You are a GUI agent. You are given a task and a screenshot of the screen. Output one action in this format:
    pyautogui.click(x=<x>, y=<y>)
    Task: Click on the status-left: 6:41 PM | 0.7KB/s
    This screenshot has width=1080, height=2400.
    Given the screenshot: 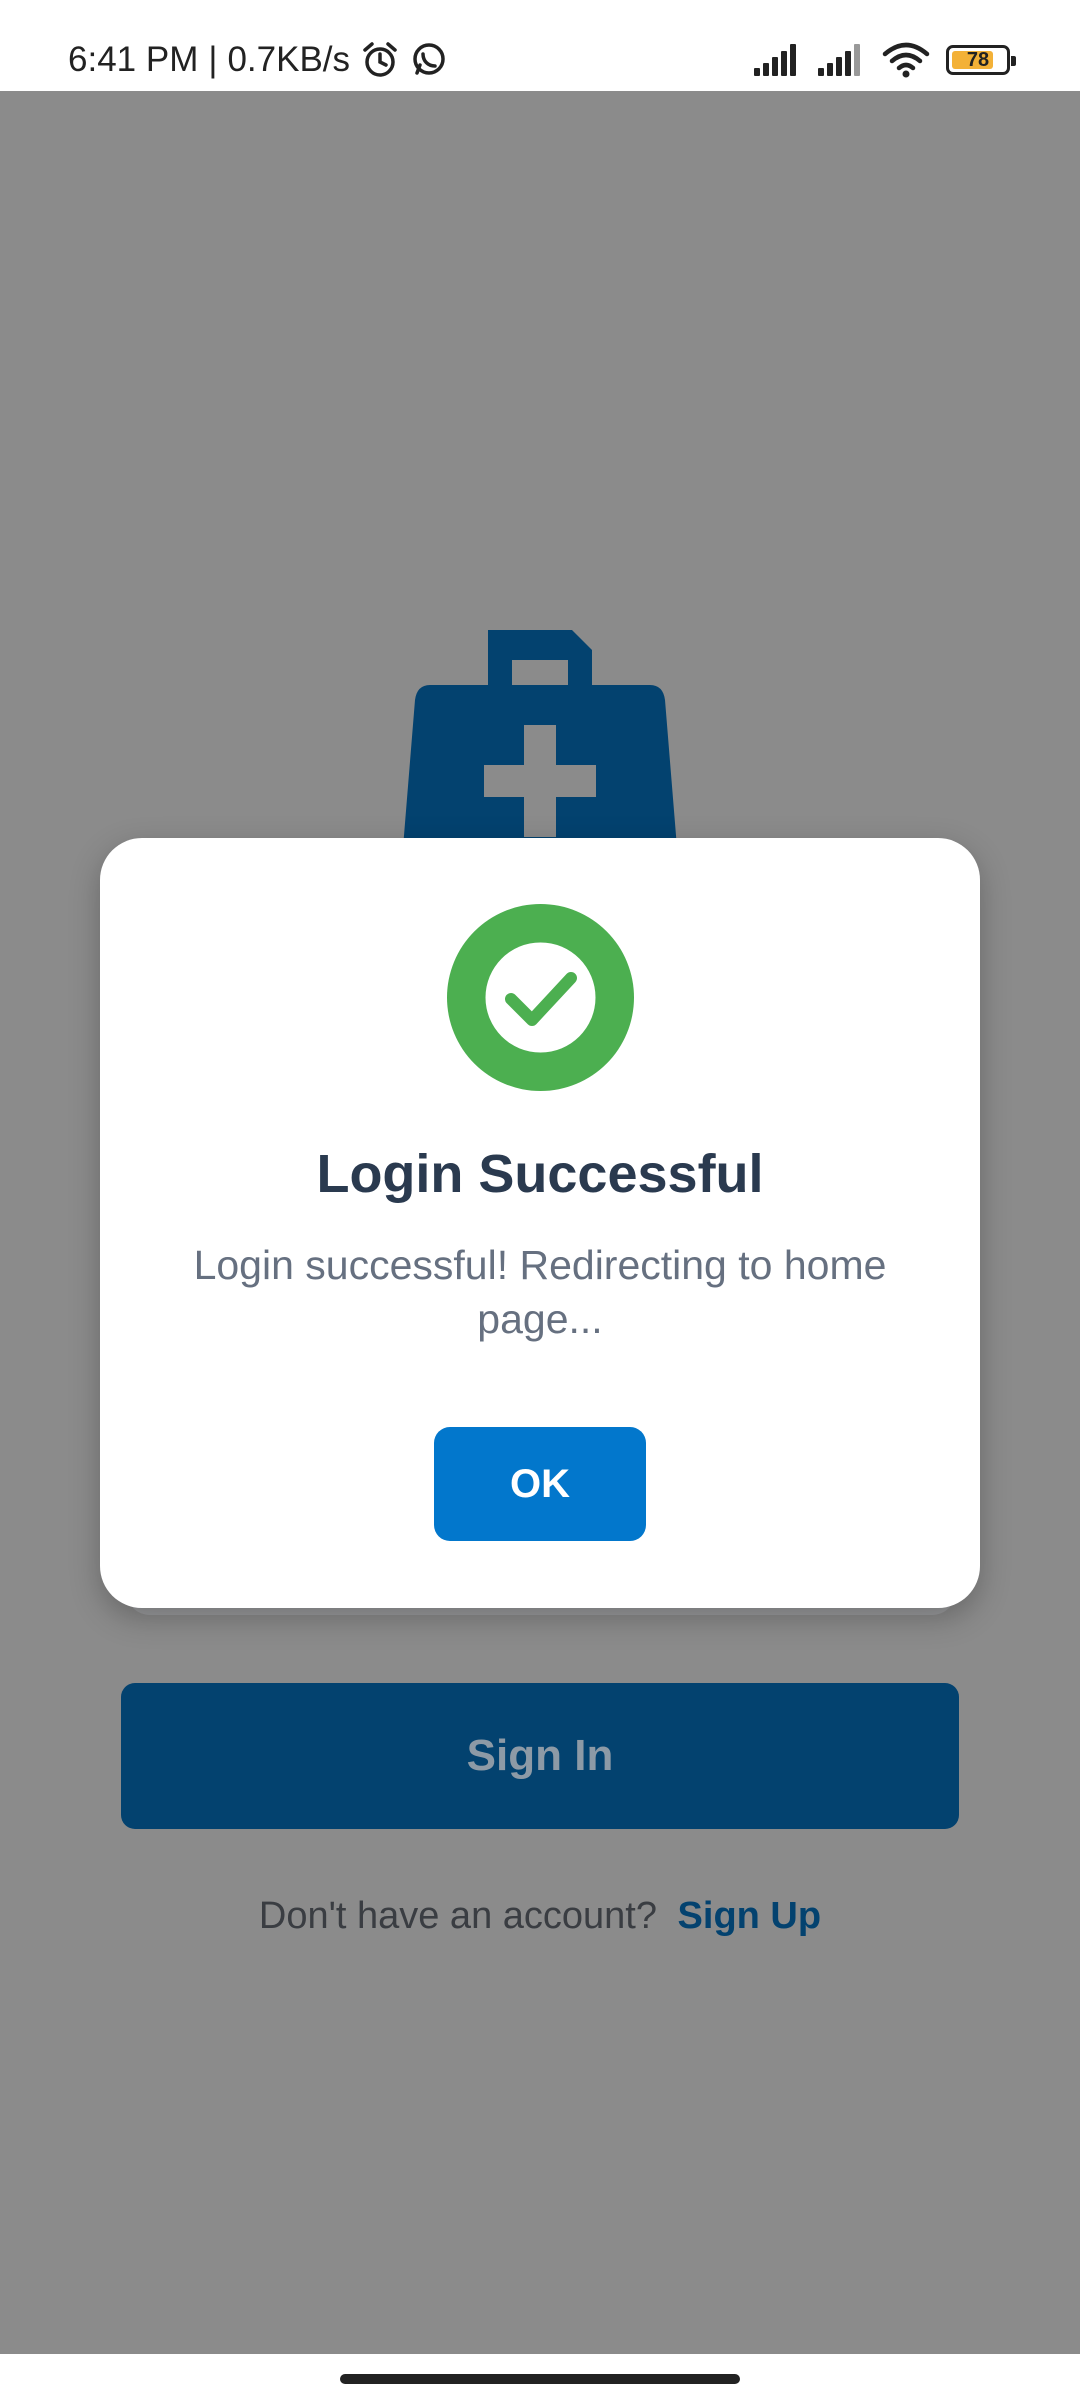 What is the action you would take?
    pyautogui.click(x=258, y=60)
    